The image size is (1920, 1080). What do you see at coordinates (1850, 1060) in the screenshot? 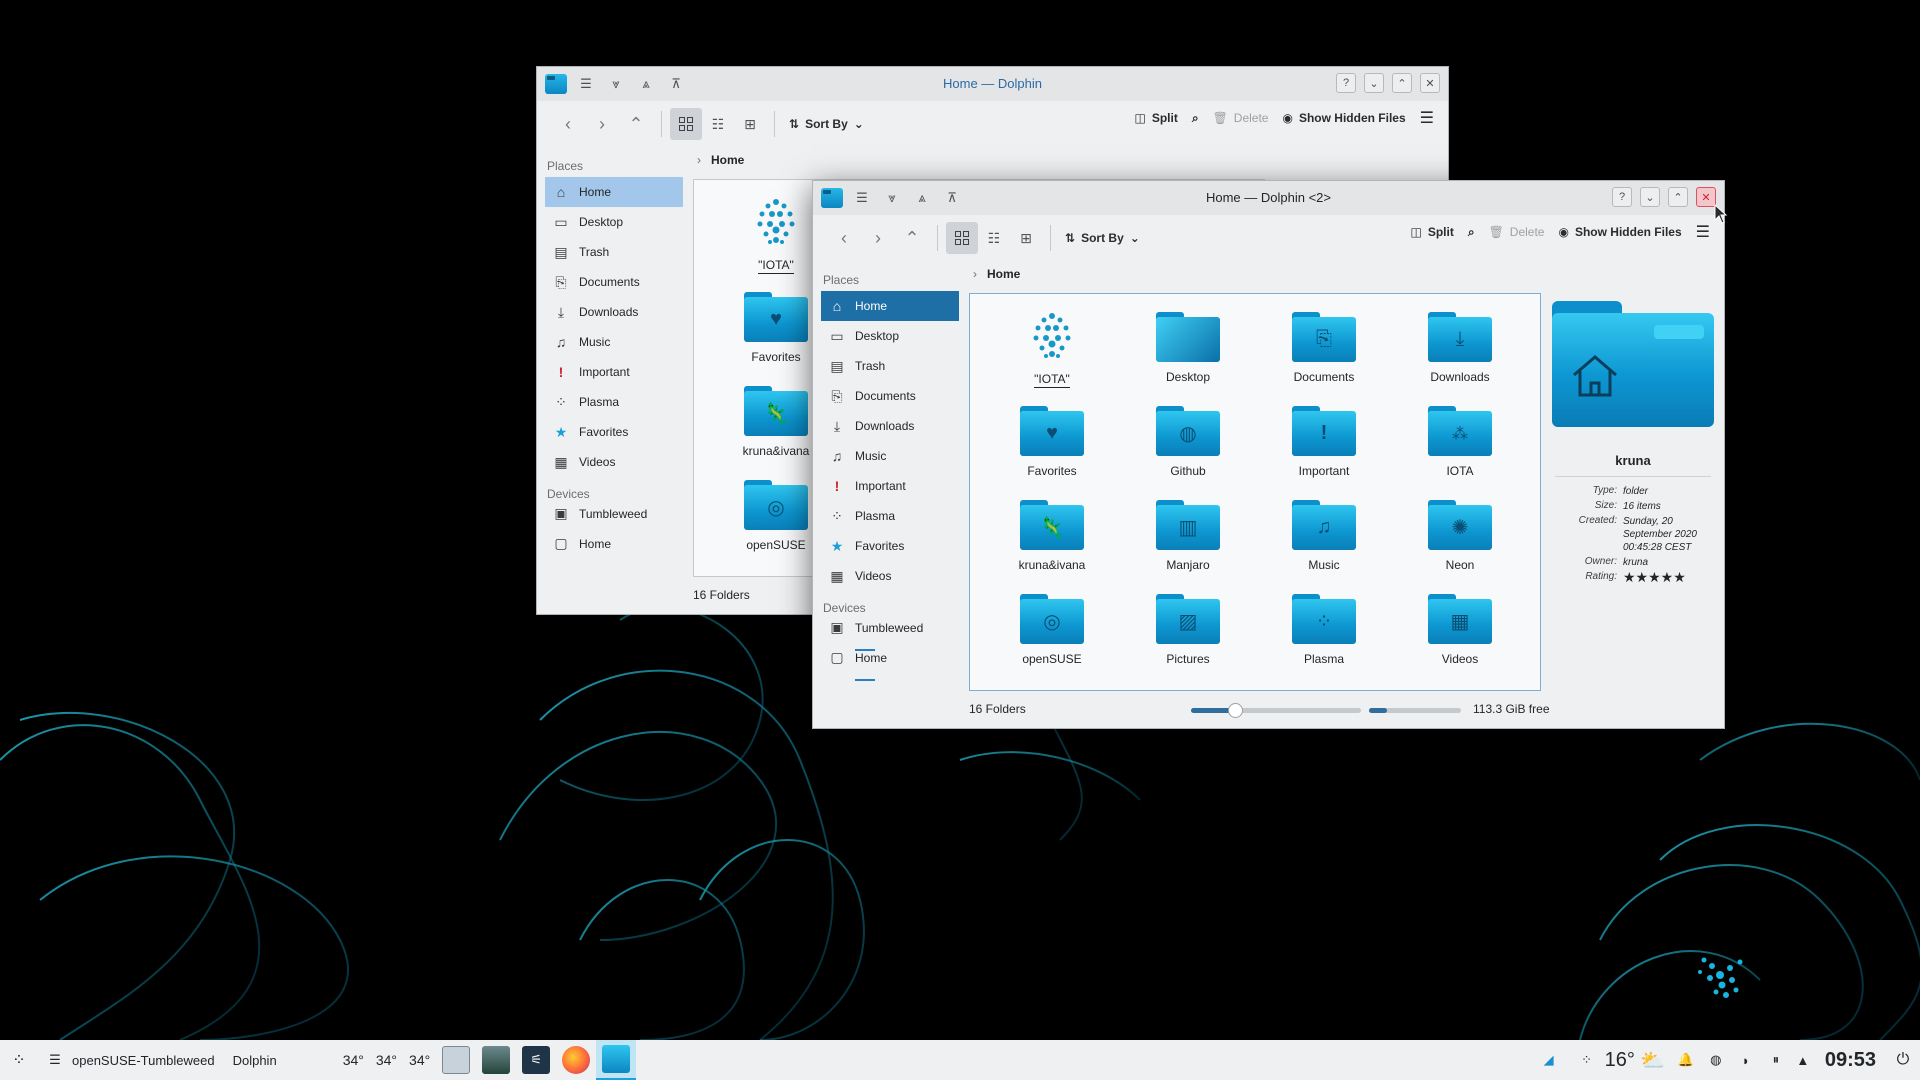
I see `digital-clock: 09:53` at bounding box center [1850, 1060].